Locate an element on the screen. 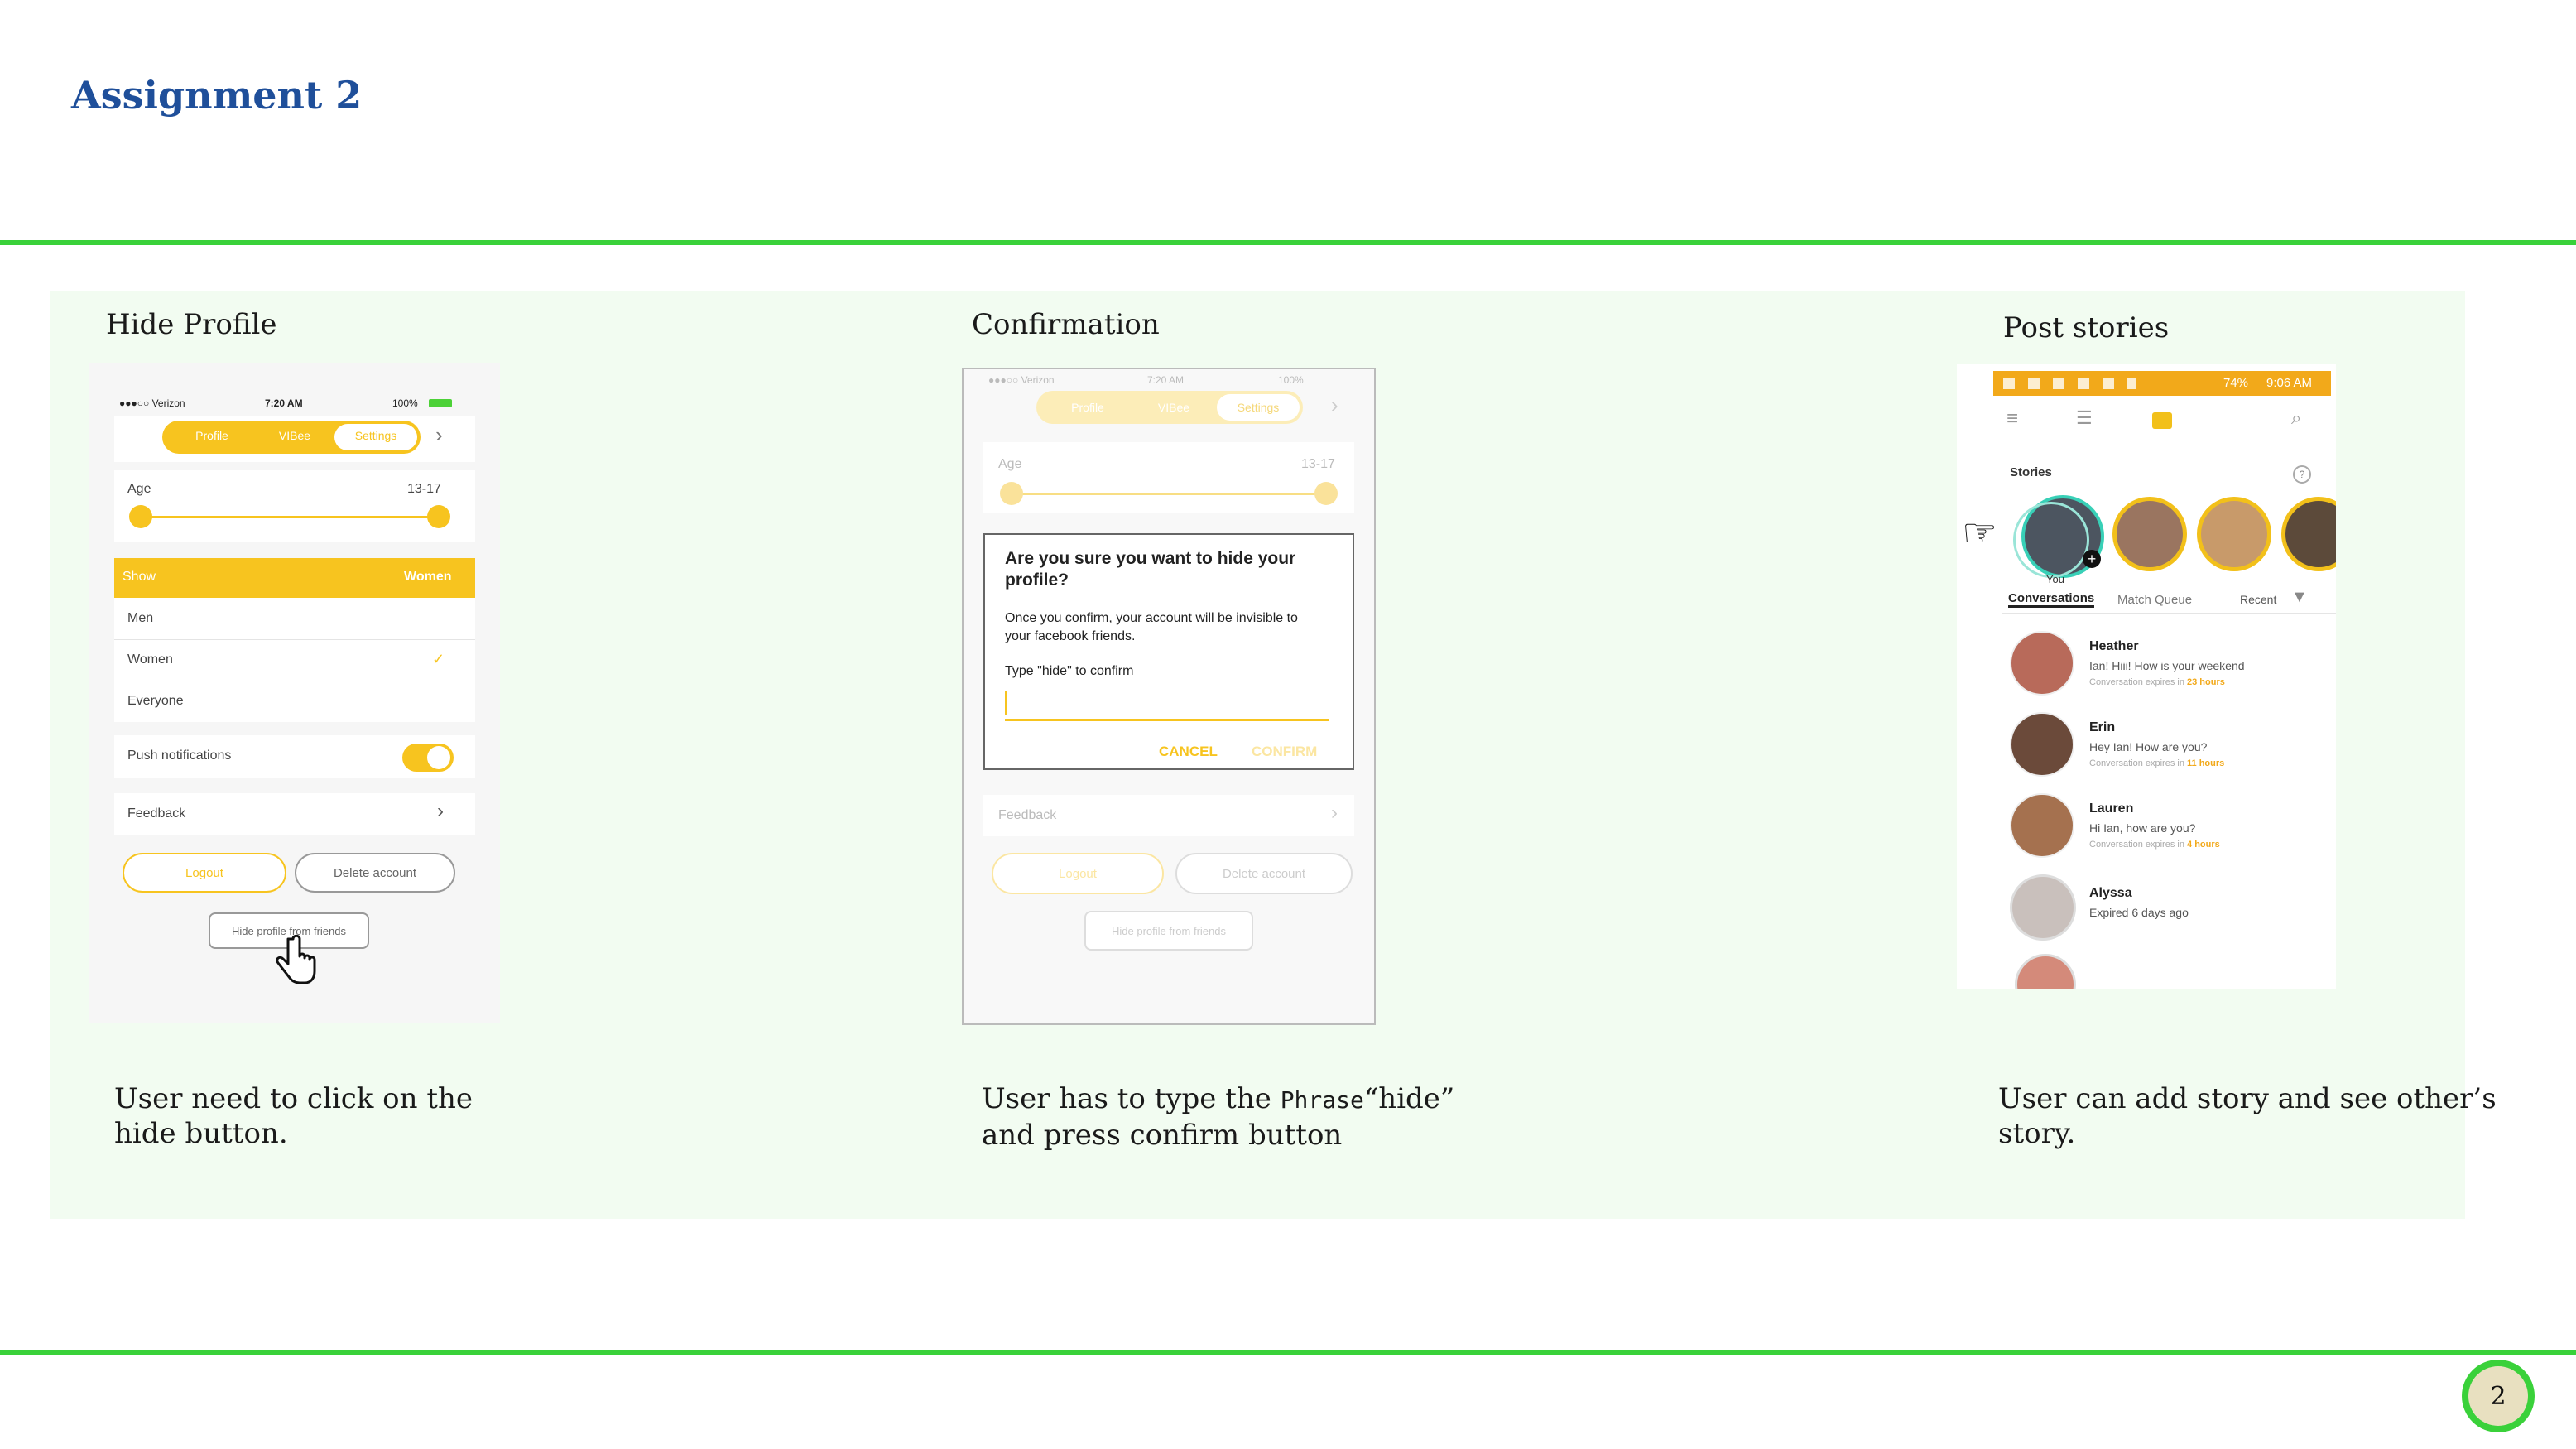  slide-title: Assignment 2 is located at coordinates (217, 95).